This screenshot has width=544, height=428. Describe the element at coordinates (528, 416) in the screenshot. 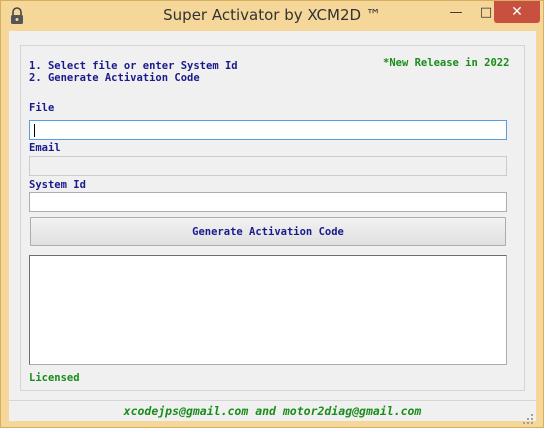

I see `resize-grip-icon` at that location.